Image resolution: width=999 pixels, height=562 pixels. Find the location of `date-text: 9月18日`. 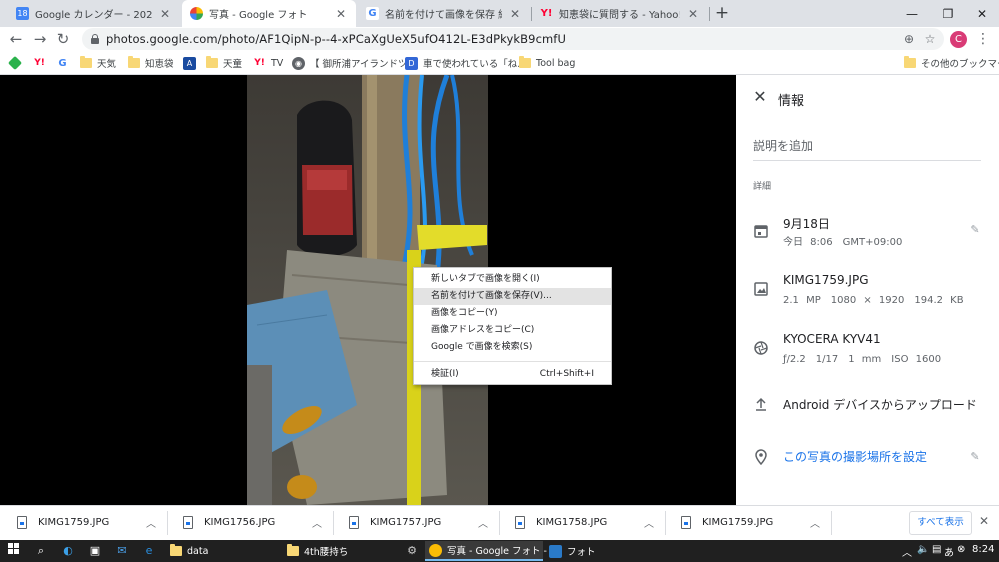

date-text: 9月18日 is located at coordinates (806, 224).